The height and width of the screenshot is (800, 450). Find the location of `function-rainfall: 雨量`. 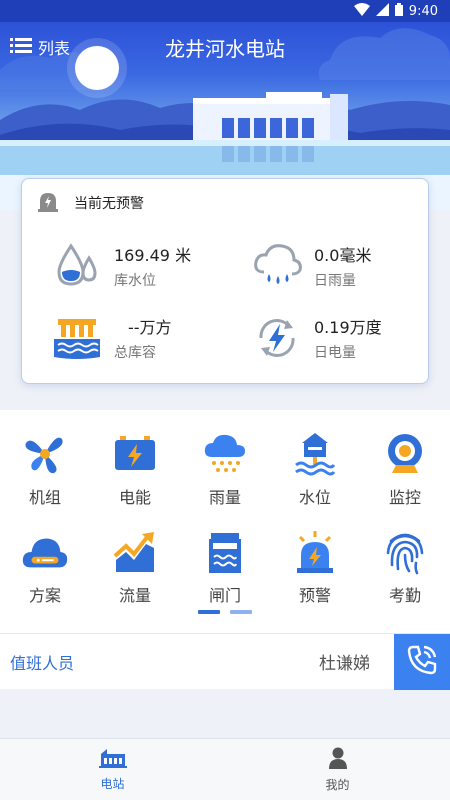

function-rainfall: 雨量 is located at coordinates (225, 469).